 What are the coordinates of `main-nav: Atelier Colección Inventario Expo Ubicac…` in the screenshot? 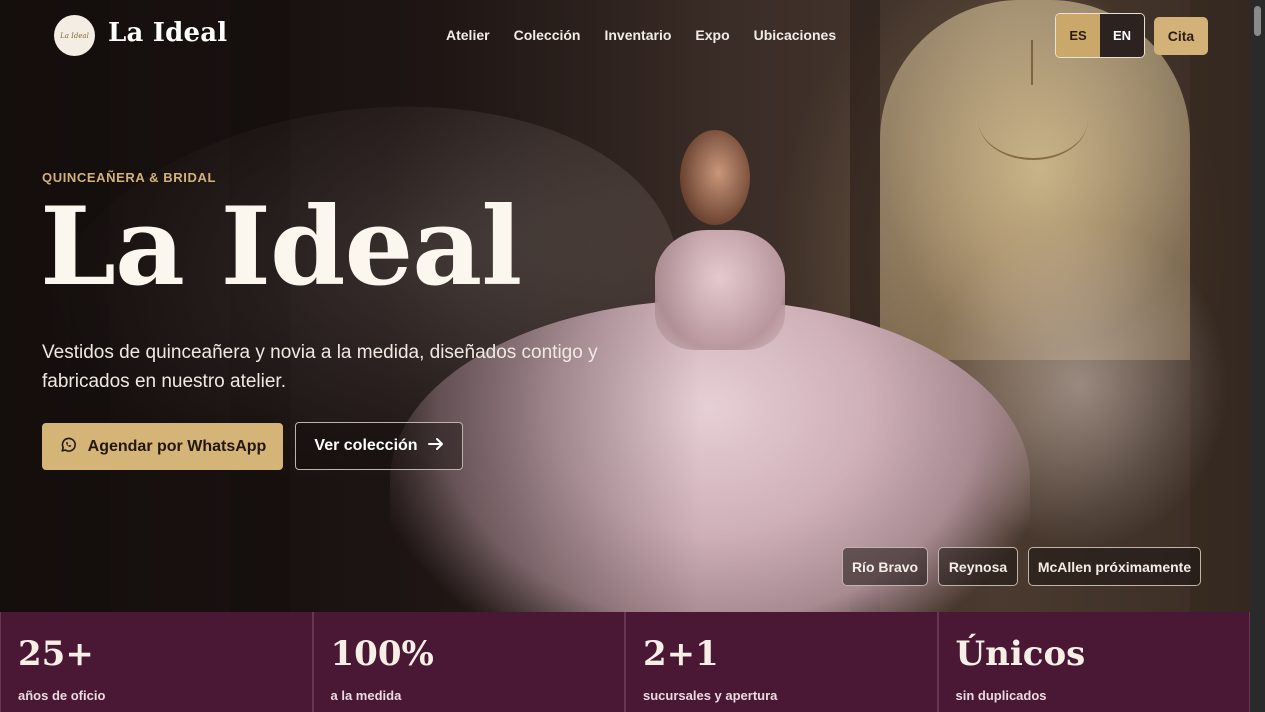 It's located at (653, 35).